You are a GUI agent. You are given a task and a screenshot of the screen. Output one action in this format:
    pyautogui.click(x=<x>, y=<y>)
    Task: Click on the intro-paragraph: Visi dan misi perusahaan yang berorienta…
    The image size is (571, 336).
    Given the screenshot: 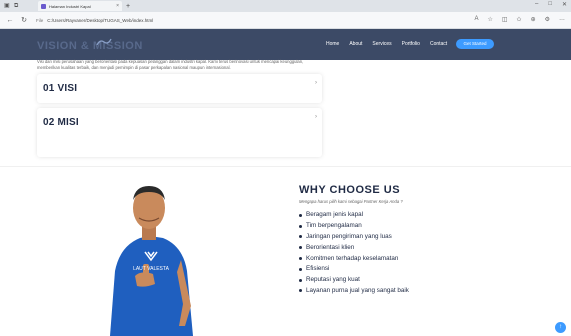 What is the action you would take?
    pyautogui.click(x=170, y=64)
    